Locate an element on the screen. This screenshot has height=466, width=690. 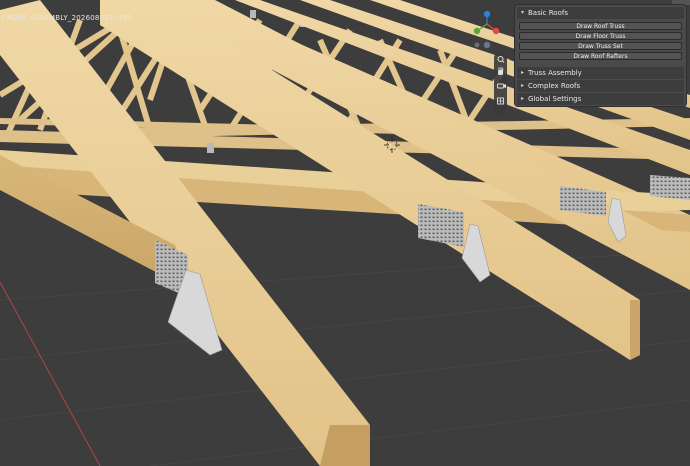
draw-roof-rafters-button: Draw Roof Rafters is located at coordinates (600, 56).